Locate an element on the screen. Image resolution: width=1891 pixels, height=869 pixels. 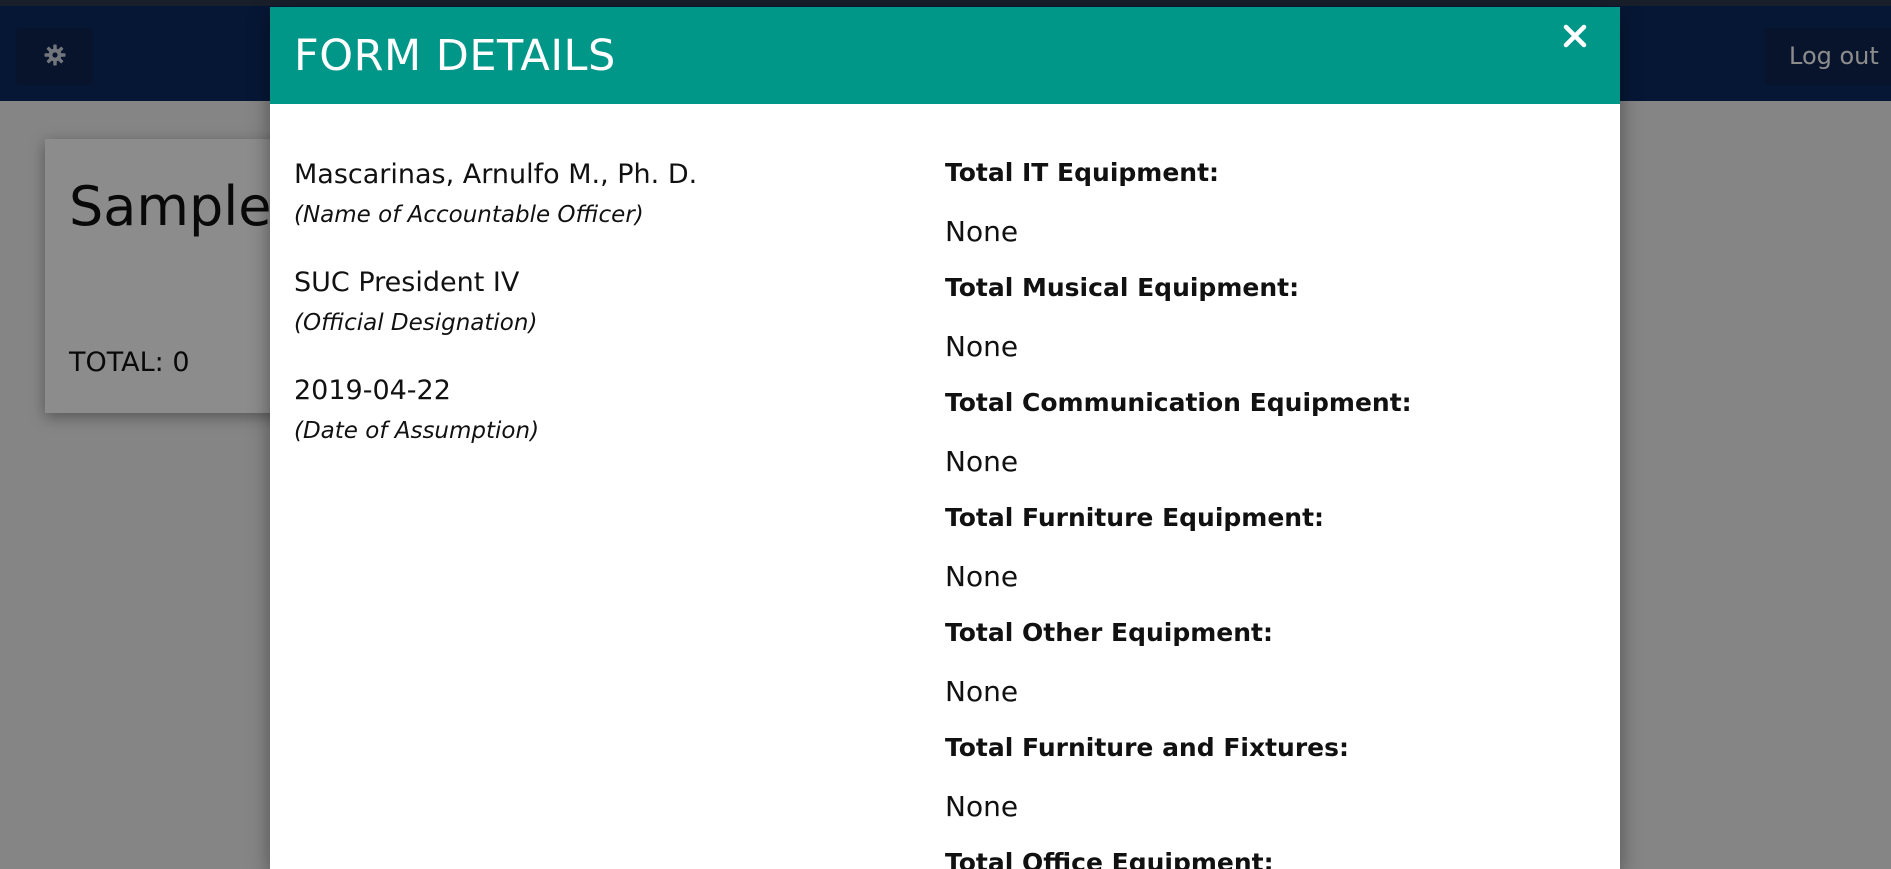
close-button is located at coordinates (1575, 38).